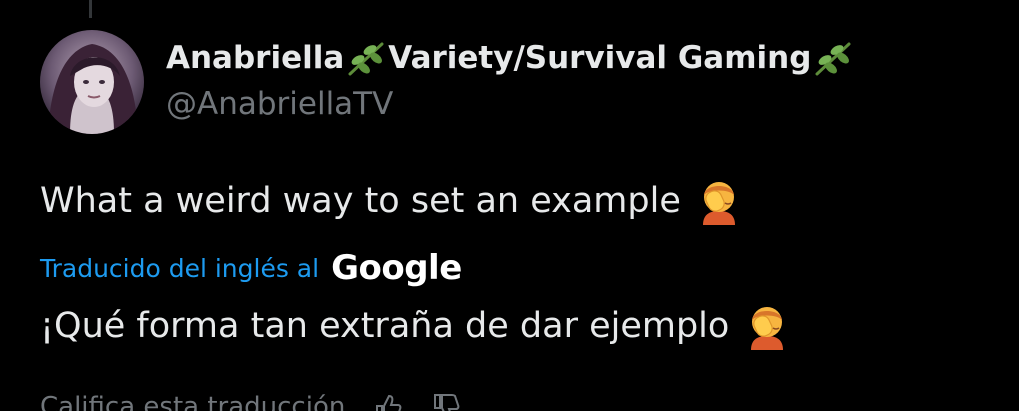 Image resolution: width=1019 pixels, height=411 pixels. I want to click on author-name-row: Anabriella Variety/Survival Gaming, so click(510, 58).